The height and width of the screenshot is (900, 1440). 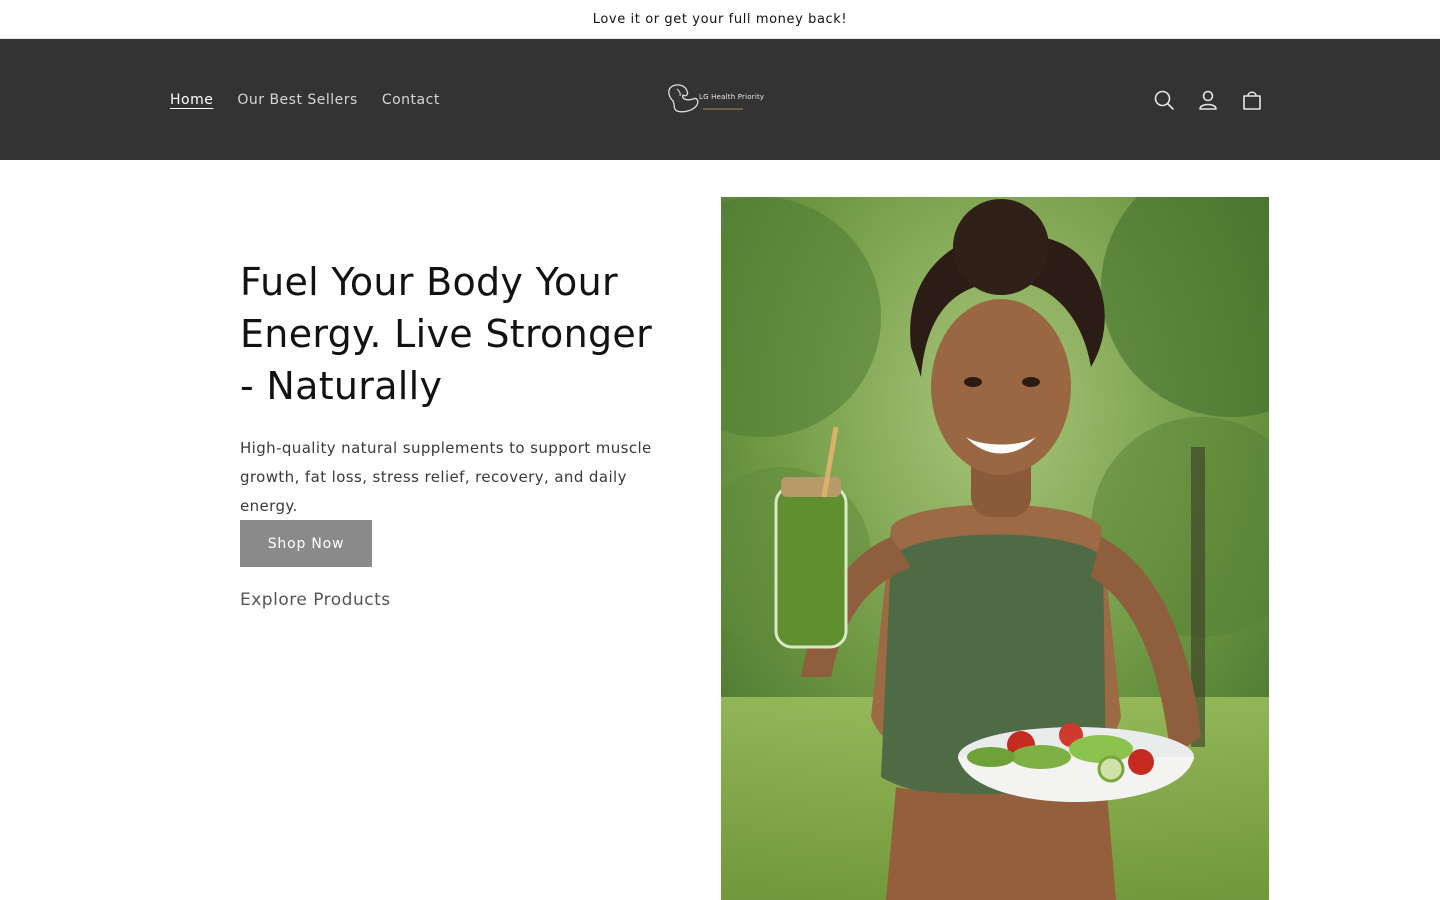 I want to click on nav-item-home: Home, so click(x=191, y=100).